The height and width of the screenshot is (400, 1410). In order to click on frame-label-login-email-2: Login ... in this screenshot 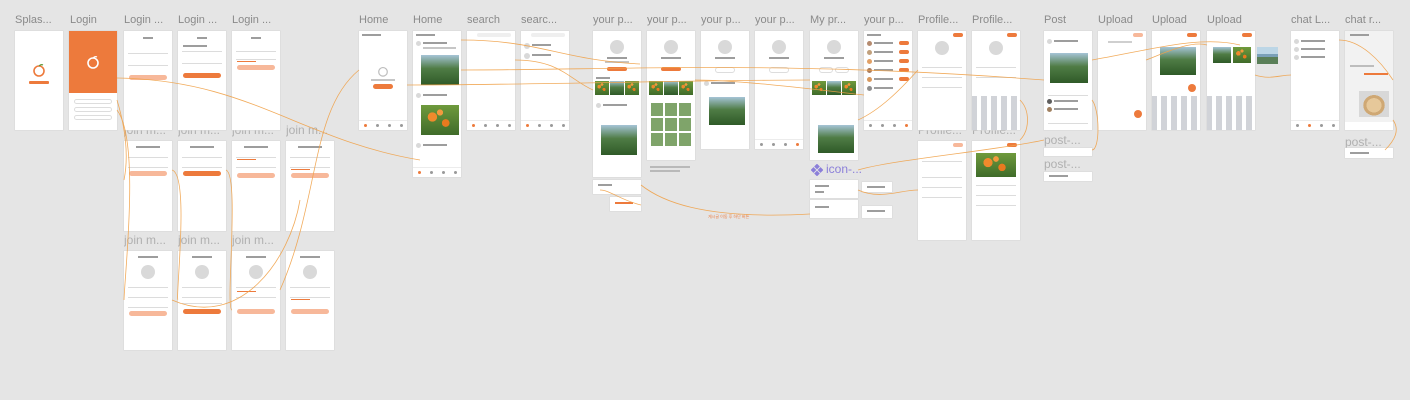, I will do `click(202, 20)`.